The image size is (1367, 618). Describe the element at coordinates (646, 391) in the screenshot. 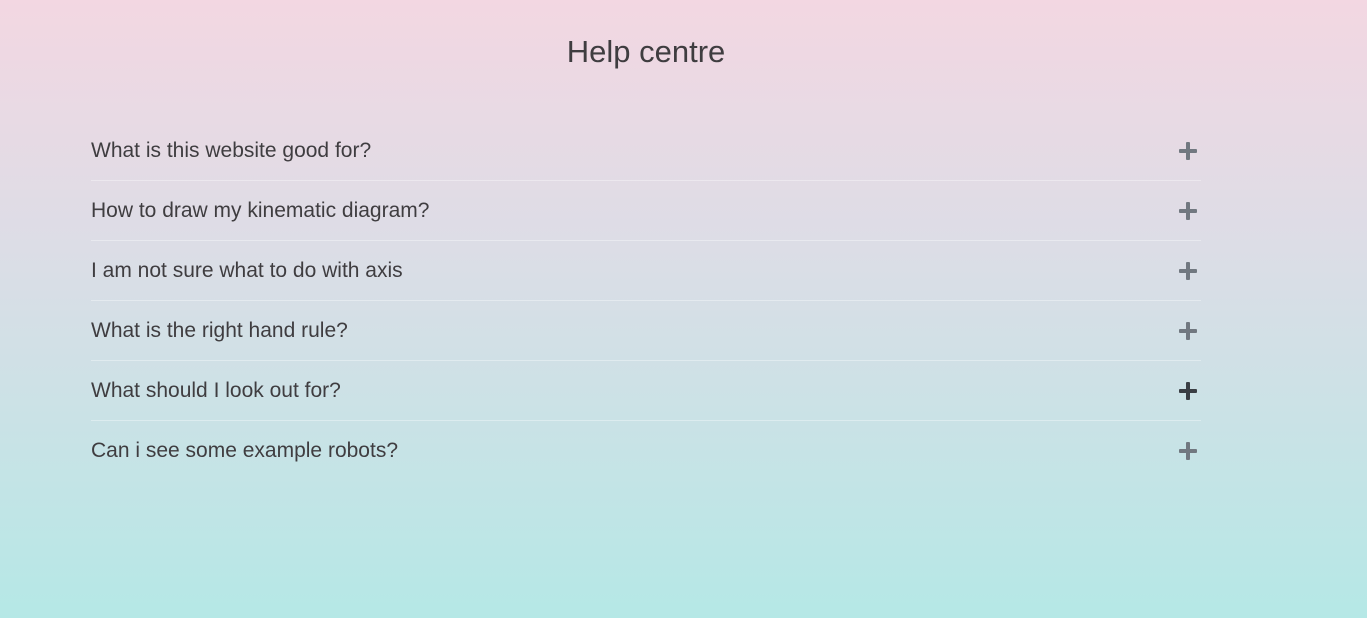

I see `faq-item-look-out-for: What should I look out for?` at that location.